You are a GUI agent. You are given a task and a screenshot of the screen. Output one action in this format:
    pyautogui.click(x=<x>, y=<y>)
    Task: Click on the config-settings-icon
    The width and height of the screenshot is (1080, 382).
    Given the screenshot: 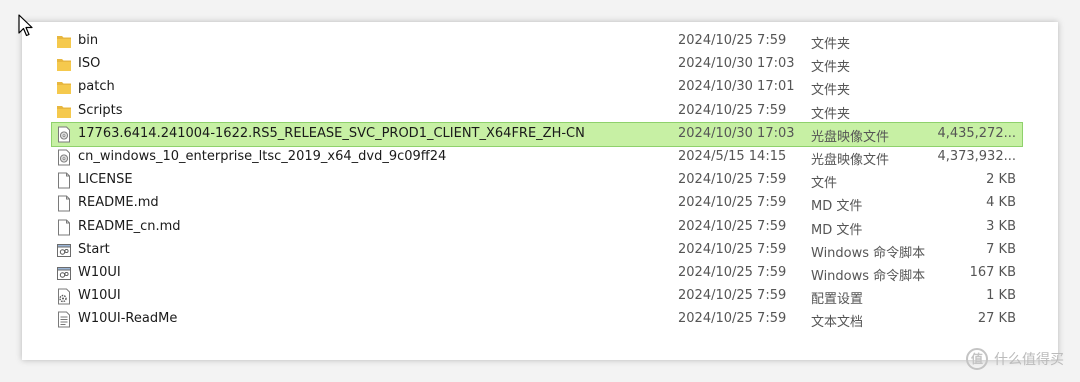 What is the action you would take?
    pyautogui.click(x=64, y=296)
    